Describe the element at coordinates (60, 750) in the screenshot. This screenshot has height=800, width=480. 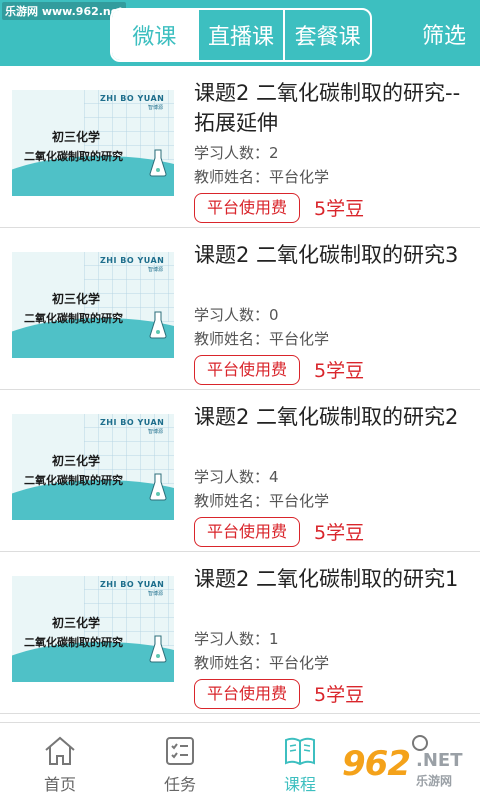
I see `home-icon` at that location.